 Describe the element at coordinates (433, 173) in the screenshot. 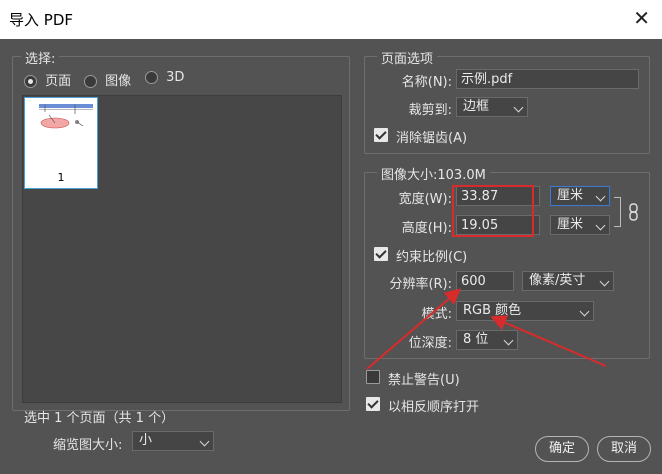

I see `image-size-legend: 图像大小:103.0M` at that location.